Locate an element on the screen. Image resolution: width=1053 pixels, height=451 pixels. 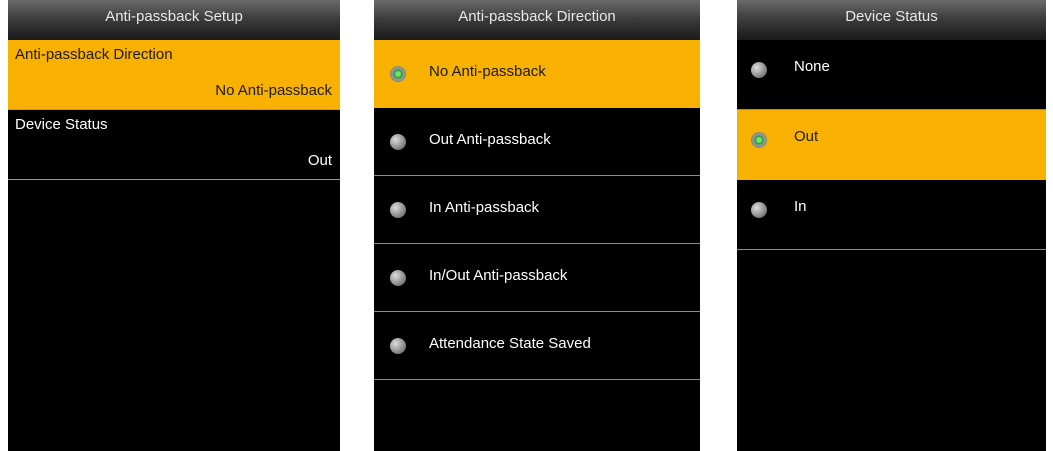
setting-anti-passback-direction: Anti-passback Direction No Anti-passback is located at coordinates (174, 75).